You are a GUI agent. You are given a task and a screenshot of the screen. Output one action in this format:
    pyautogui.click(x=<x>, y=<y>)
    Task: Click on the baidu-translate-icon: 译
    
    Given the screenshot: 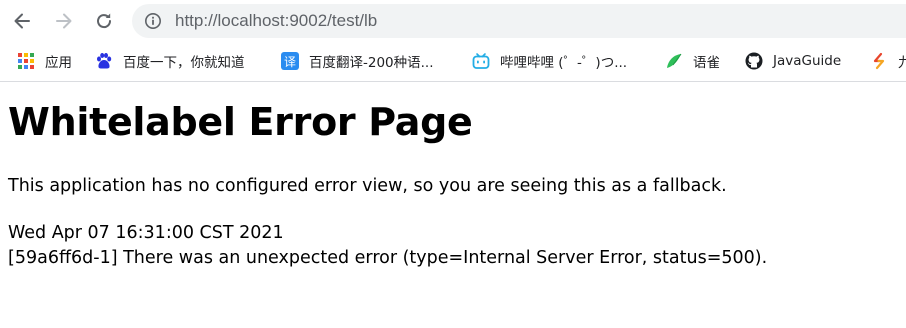 What is the action you would take?
    pyautogui.click(x=290, y=61)
    